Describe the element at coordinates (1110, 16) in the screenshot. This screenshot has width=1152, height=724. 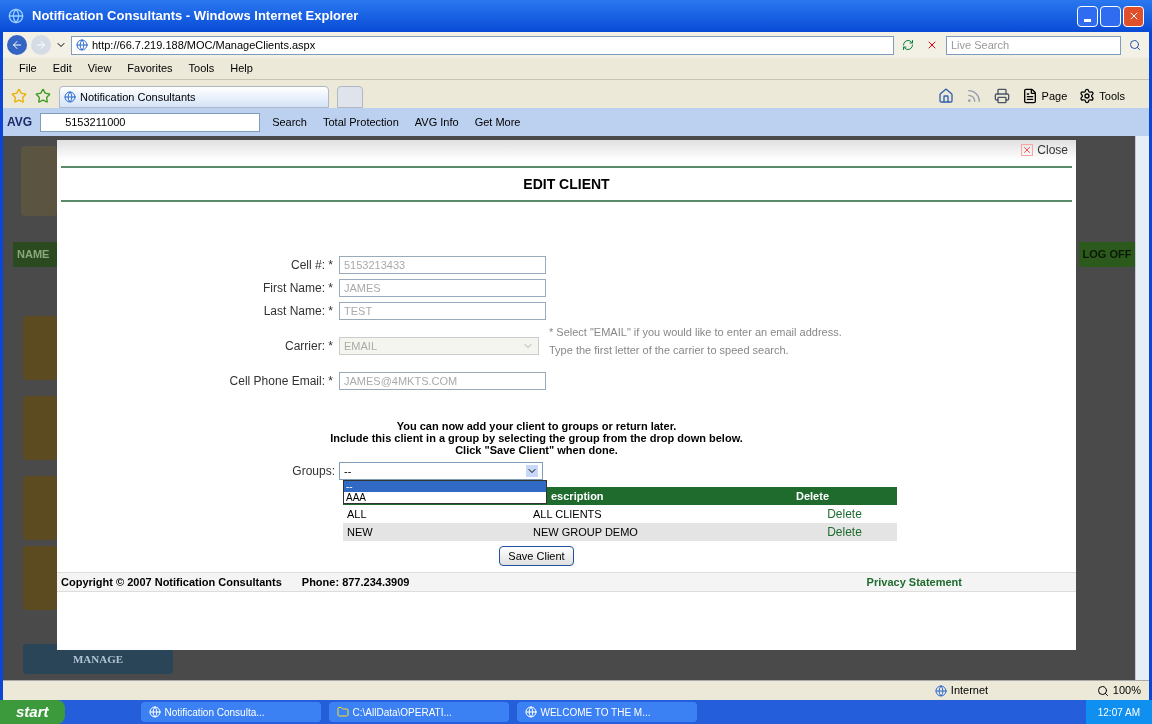
I see `maximize-button` at that location.